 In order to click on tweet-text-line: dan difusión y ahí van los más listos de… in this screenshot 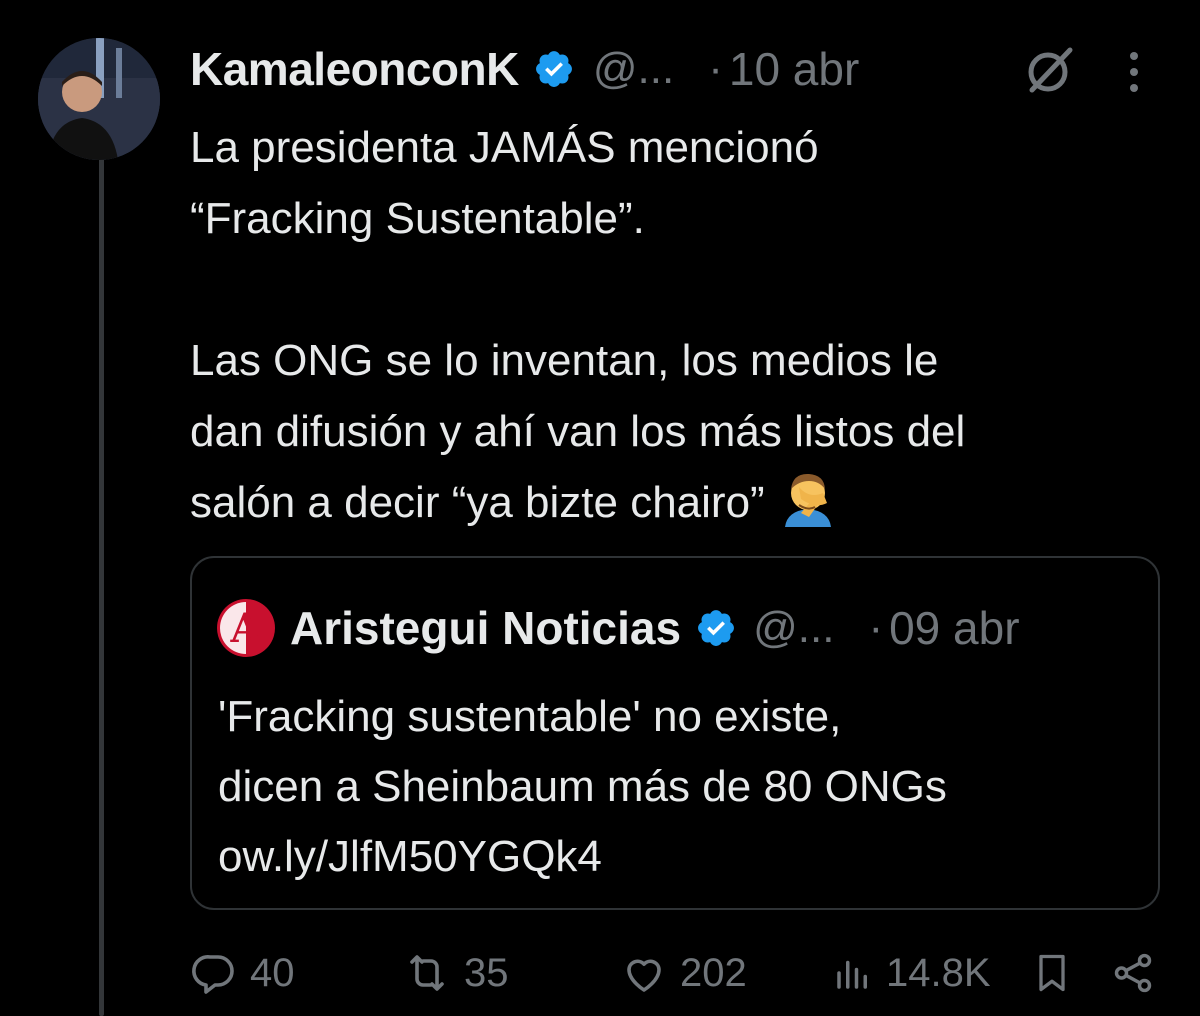, I will do `click(578, 431)`.